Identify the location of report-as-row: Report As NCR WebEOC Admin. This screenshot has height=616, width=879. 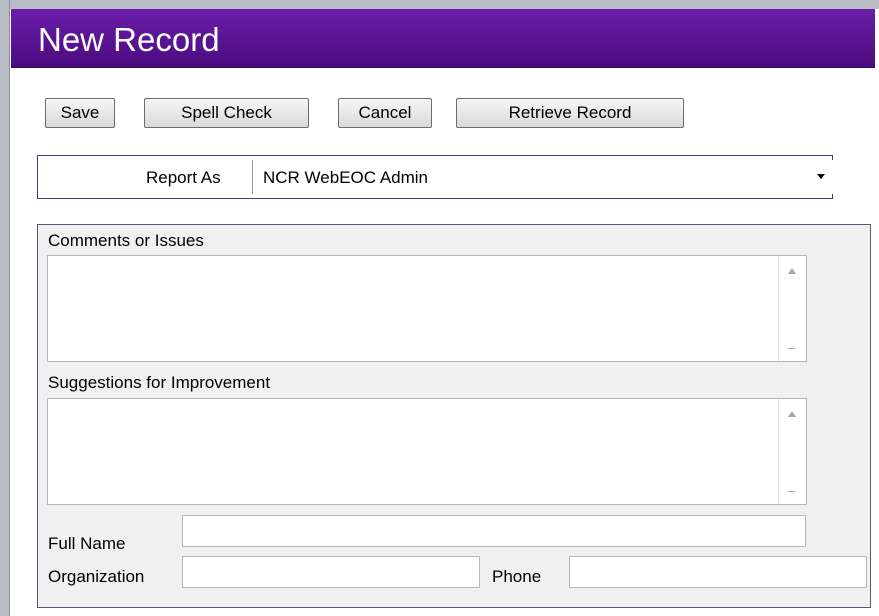
(435, 177).